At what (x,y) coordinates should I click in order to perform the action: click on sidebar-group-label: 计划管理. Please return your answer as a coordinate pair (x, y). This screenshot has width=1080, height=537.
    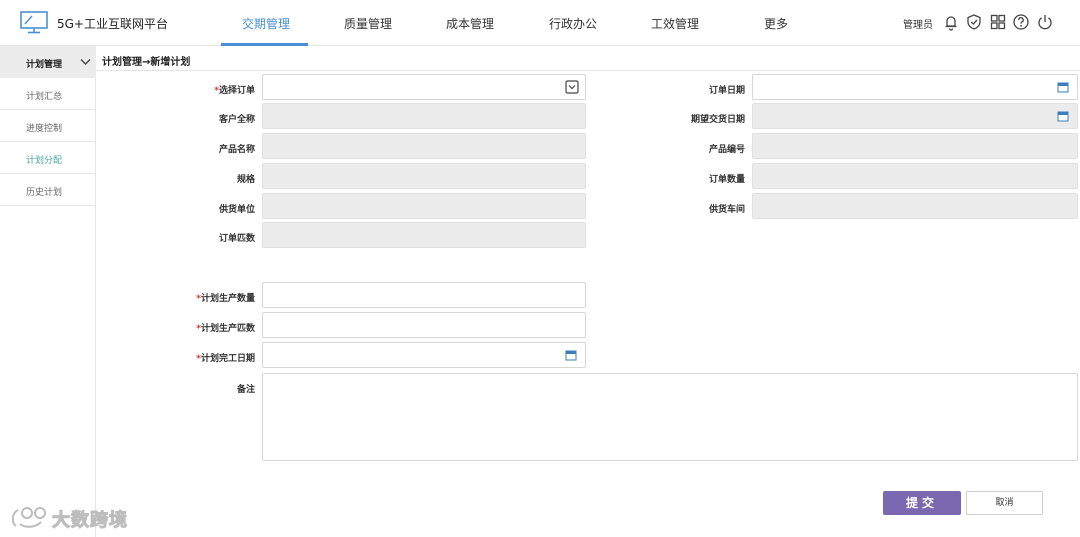
    Looking at the image, I should click on (44, 65).